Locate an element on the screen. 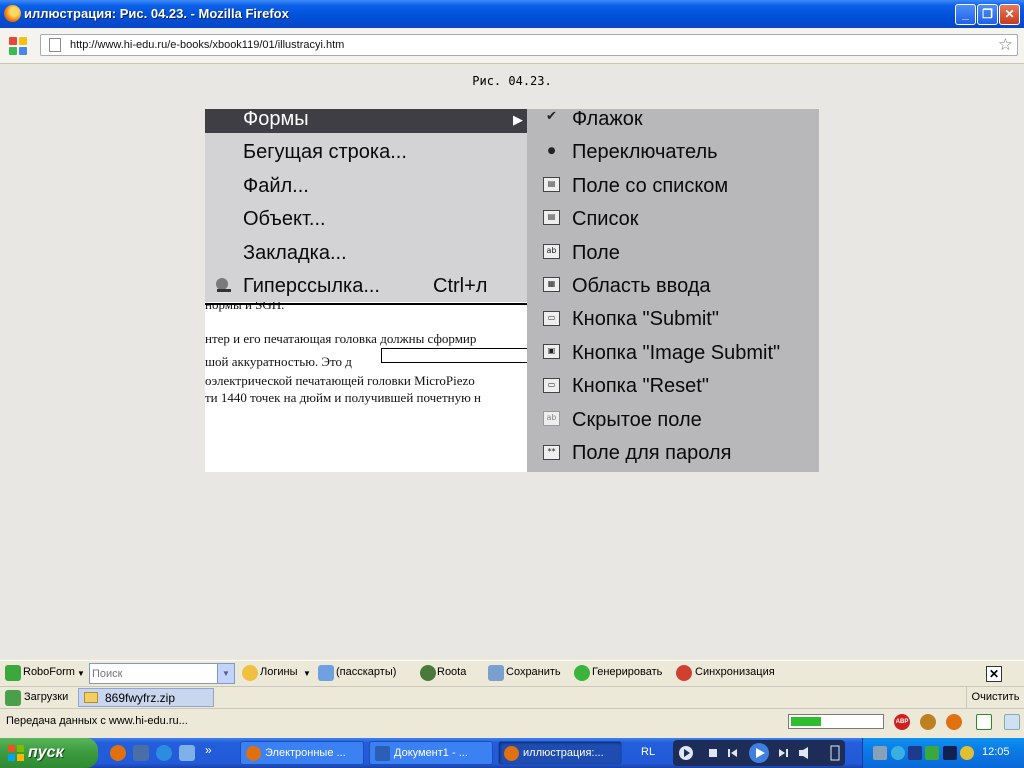 This screenshot has width=1024, height=768. page-icon is located at coordinates (55, 45).